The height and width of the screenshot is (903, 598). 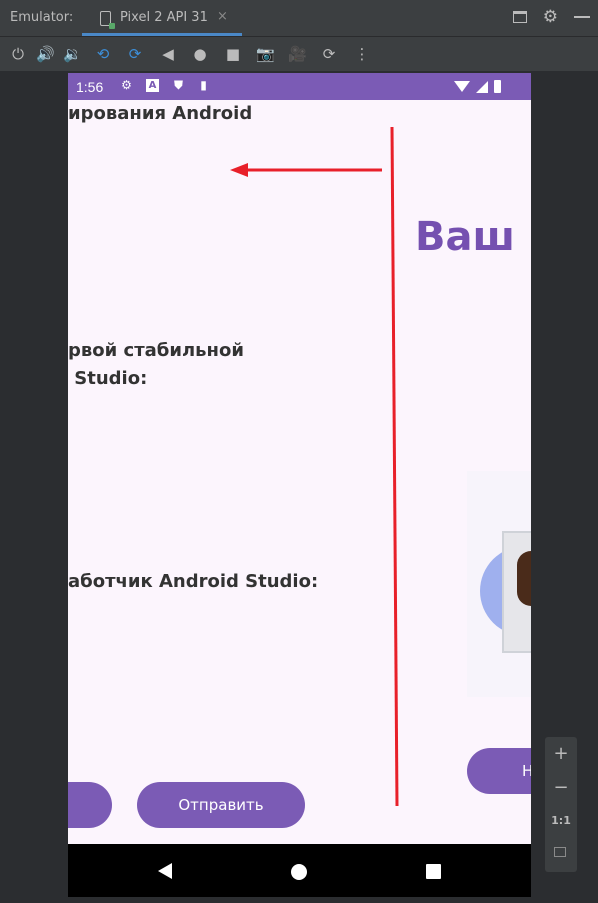 What do you see at coordinates (394, 466) in the screenshot?
I see `annotation-vertical-line` at bounding box center [394, 466].